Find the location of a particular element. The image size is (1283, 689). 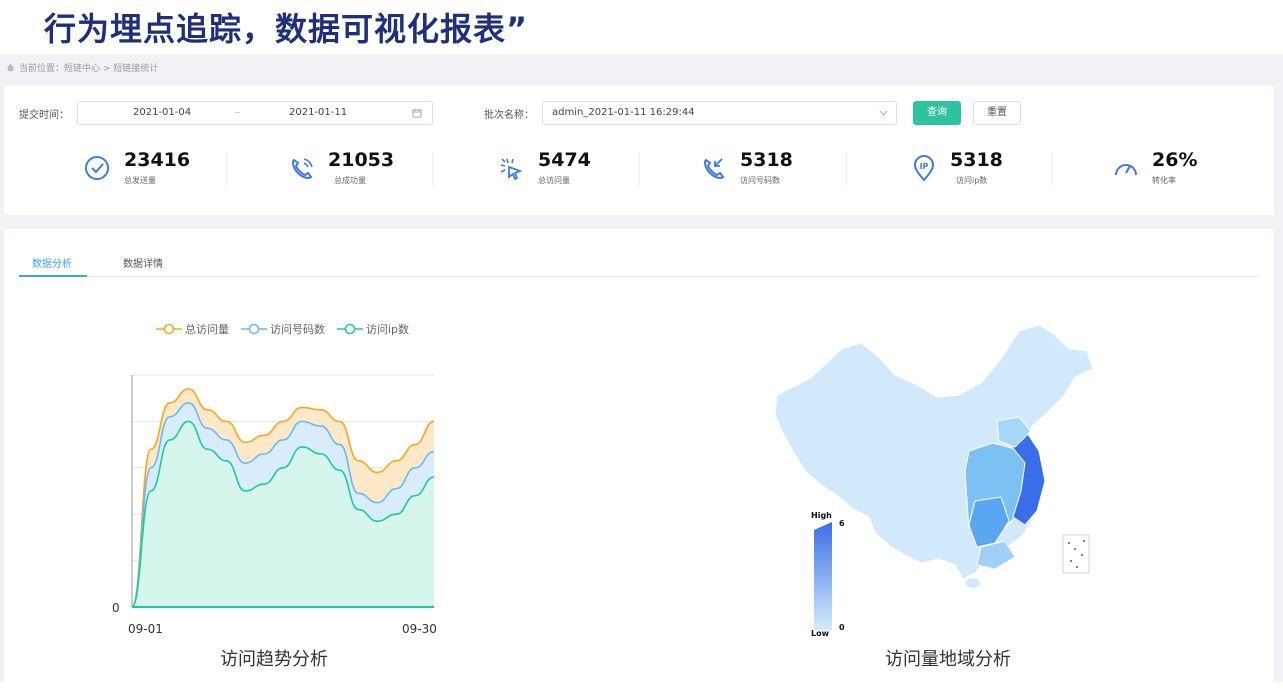

batch-select: admin_2021-01-11 16:29:44 is located at coordinates (719, 113).